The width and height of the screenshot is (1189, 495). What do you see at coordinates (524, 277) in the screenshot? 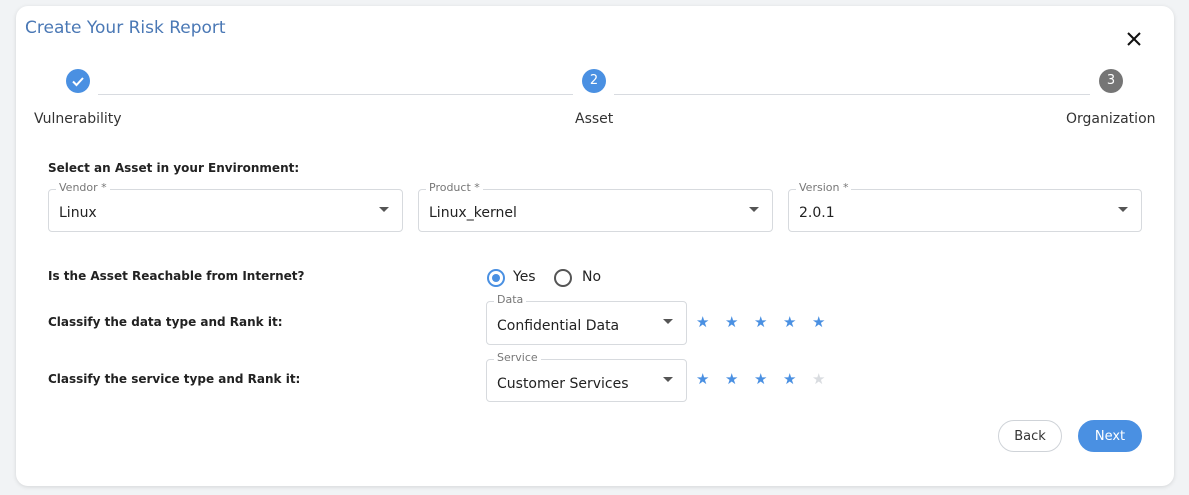
I see `reachable-yes-label: Yes` at bounding box center [524, 277].